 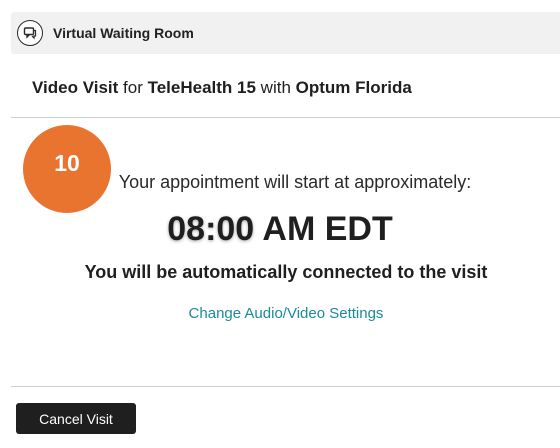 I want to click on appointment-time-number: 08:00, so click(x=211, y=229).